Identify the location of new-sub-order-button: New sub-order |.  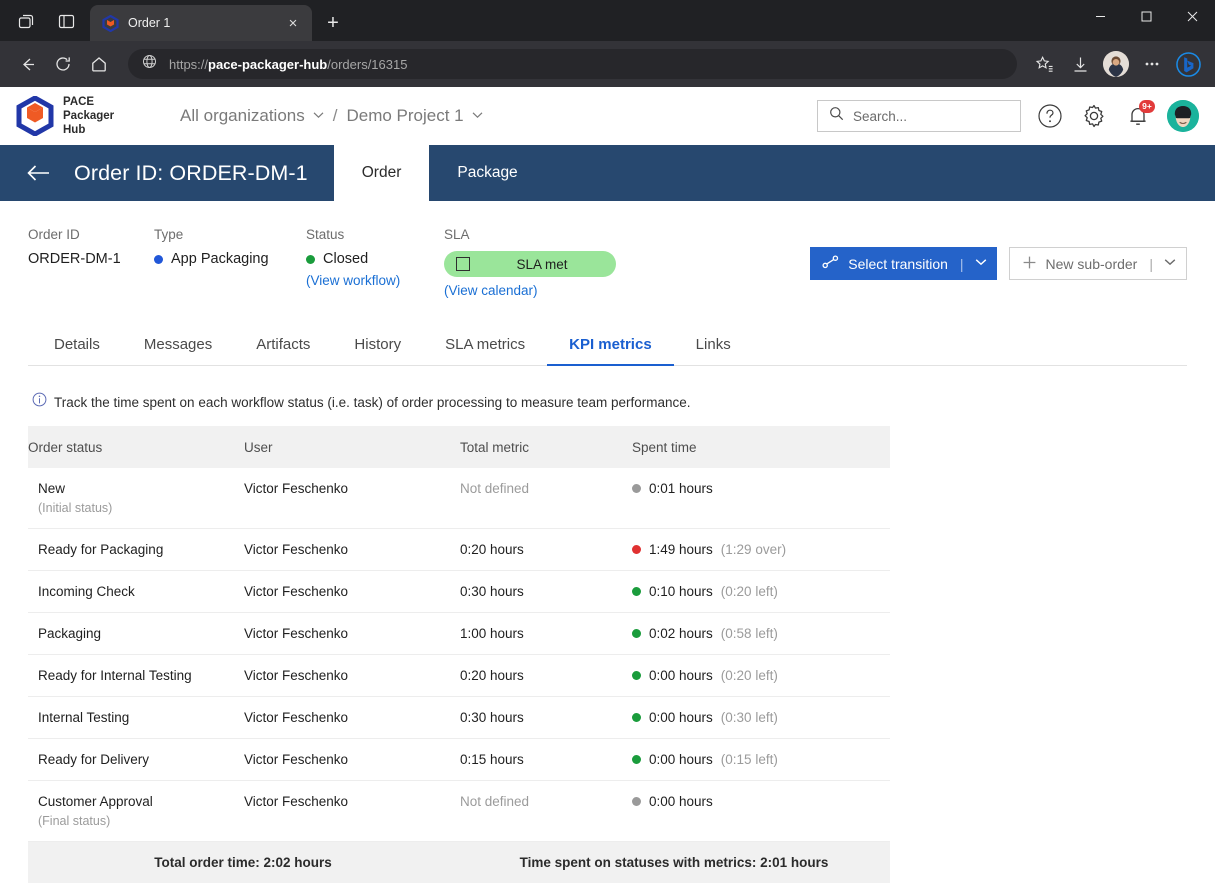
(1097, 263).